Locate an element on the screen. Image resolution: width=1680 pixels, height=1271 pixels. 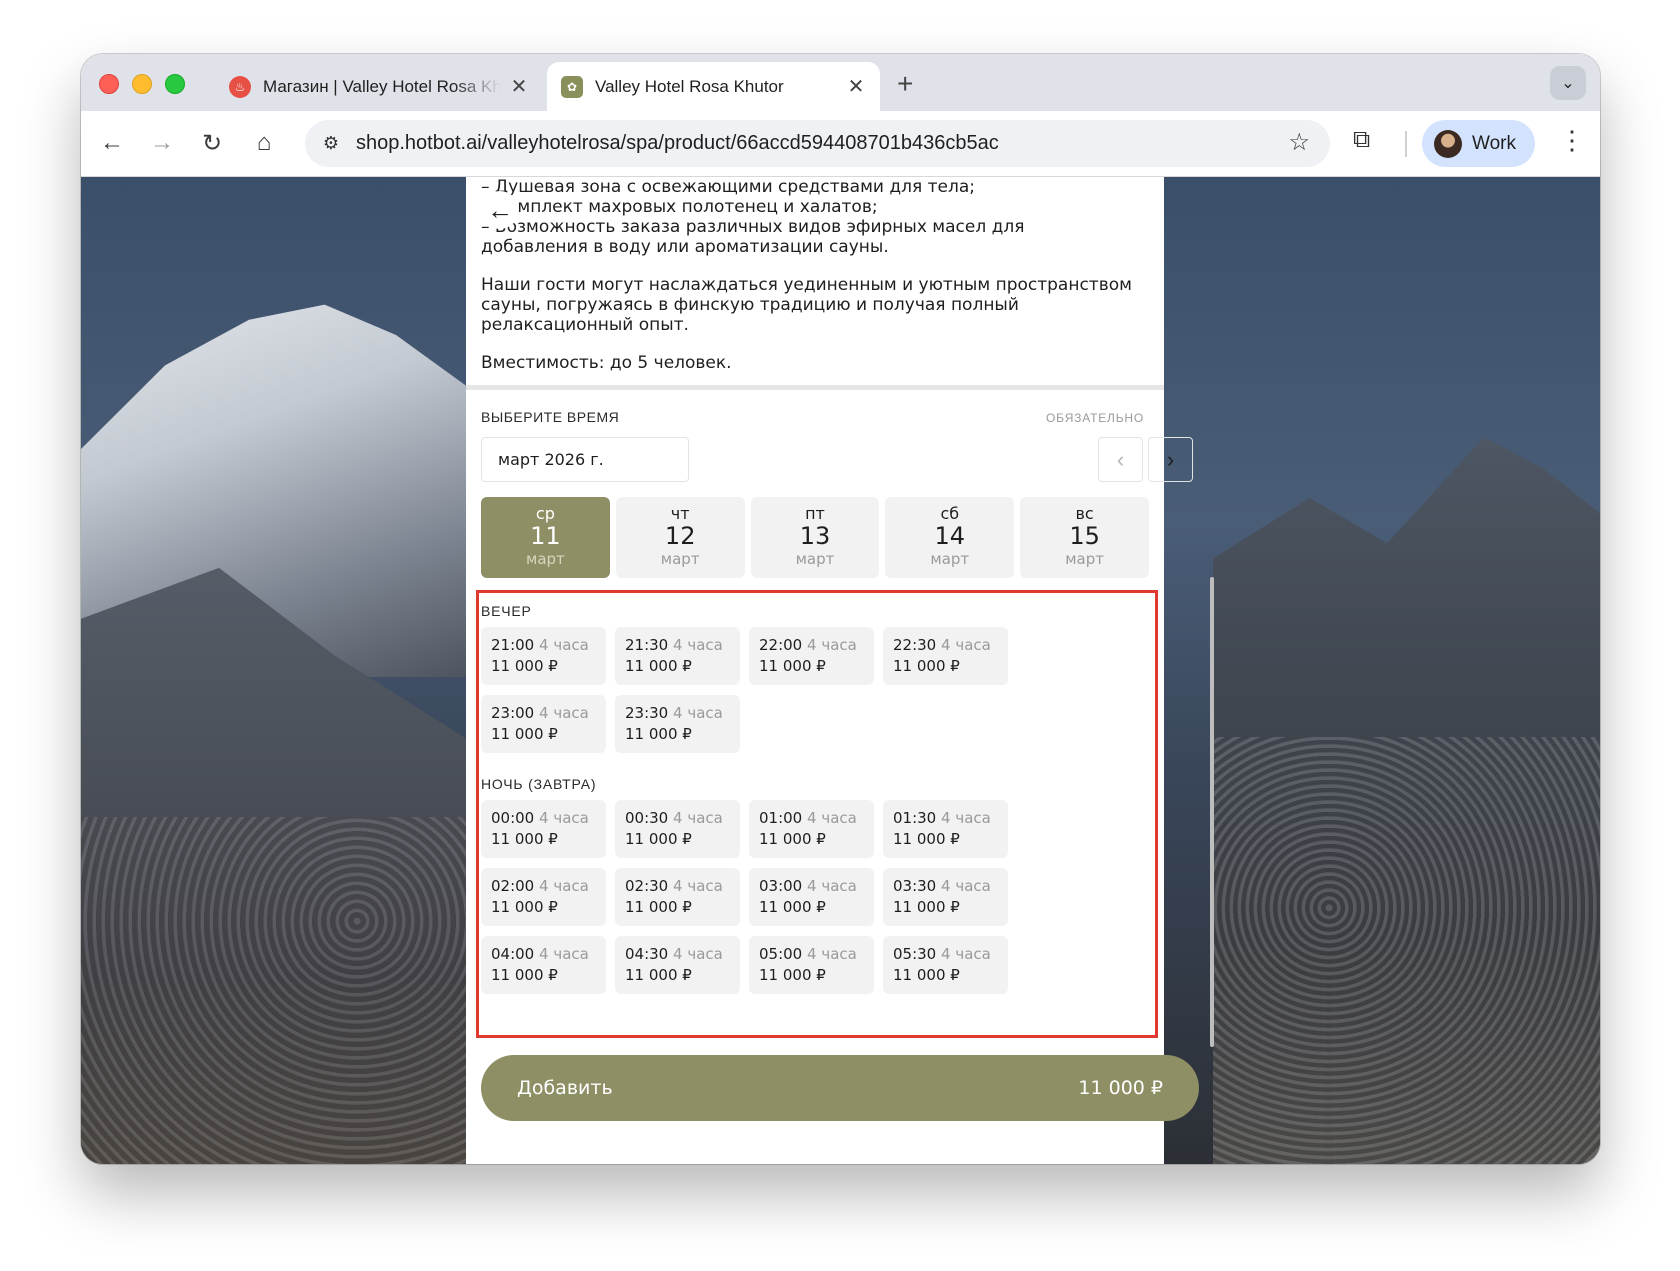
slot-time: 23:30 is located at coordinates (647, 713).